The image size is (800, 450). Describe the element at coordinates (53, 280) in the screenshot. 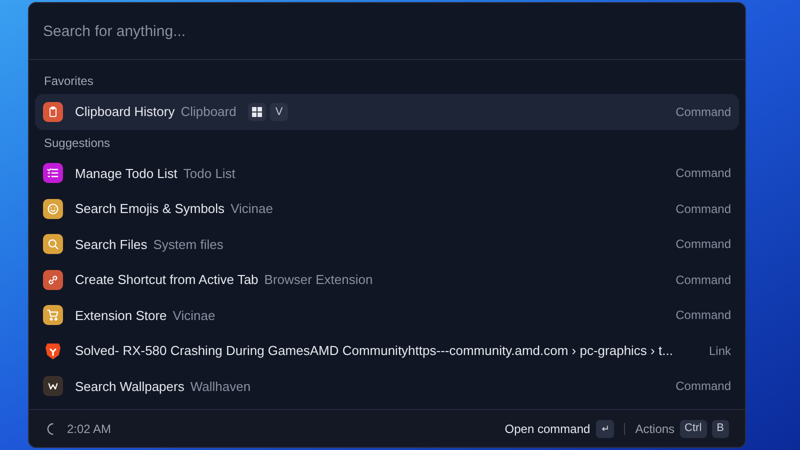

I see `link-icon` at that location.